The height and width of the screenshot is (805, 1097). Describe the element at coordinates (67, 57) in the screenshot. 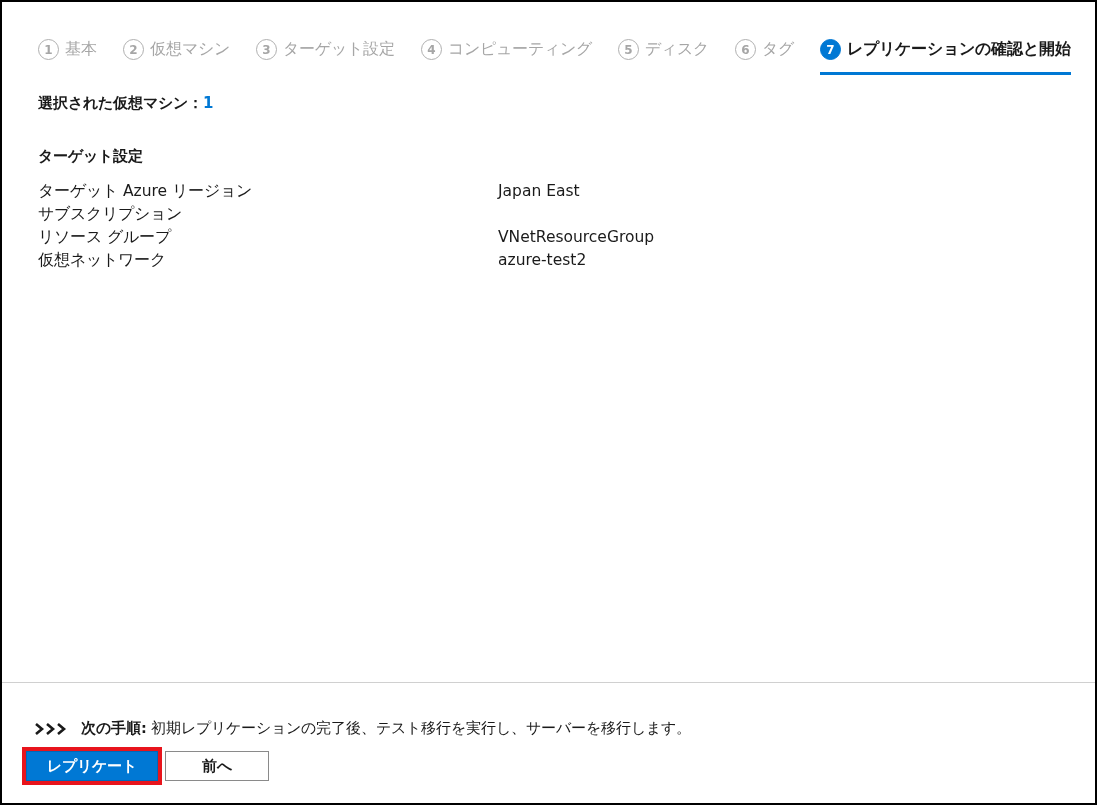

I see `wizard-step-tab: 1 基本` at that location.